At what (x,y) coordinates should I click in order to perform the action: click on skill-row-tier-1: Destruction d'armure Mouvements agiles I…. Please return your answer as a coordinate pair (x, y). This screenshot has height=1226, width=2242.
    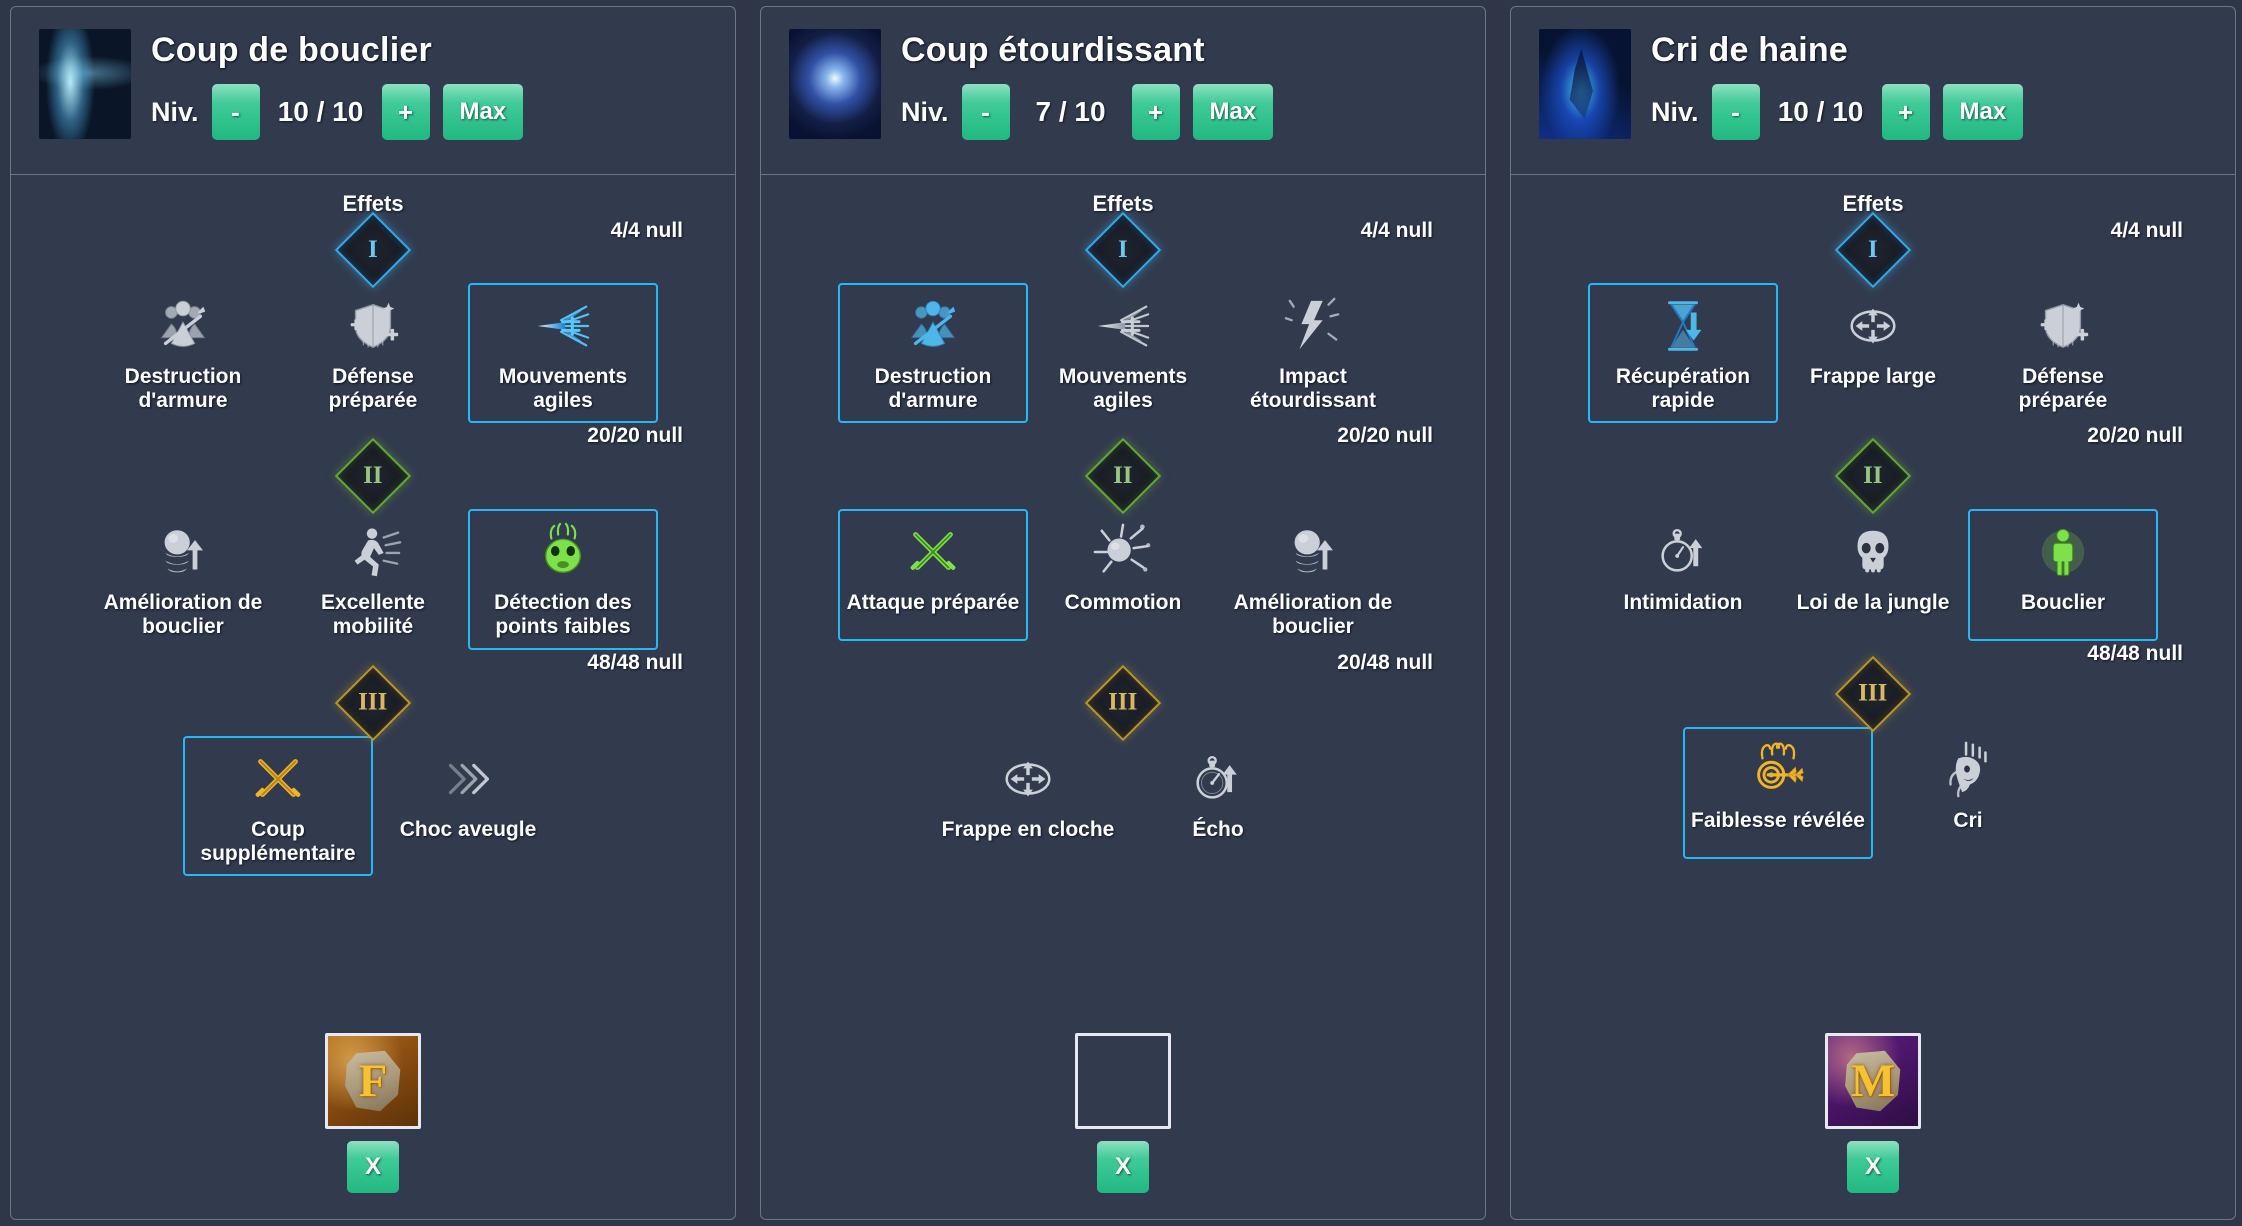
    Looking at the image, I should click on (1123, 353).